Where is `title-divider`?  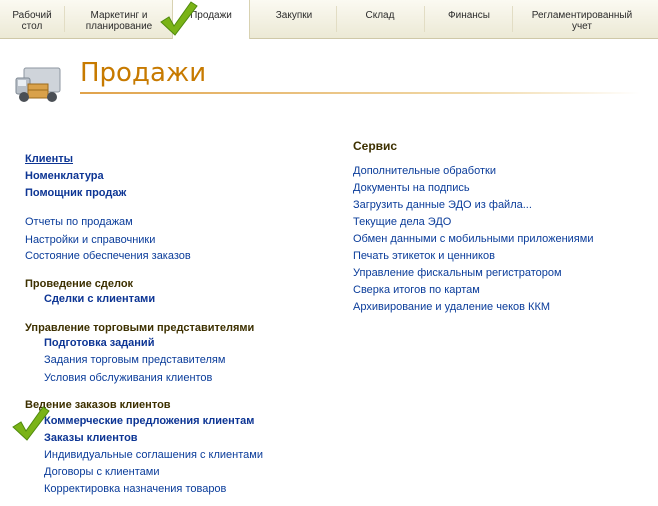
title-divider is located at coordinates (360, 93).